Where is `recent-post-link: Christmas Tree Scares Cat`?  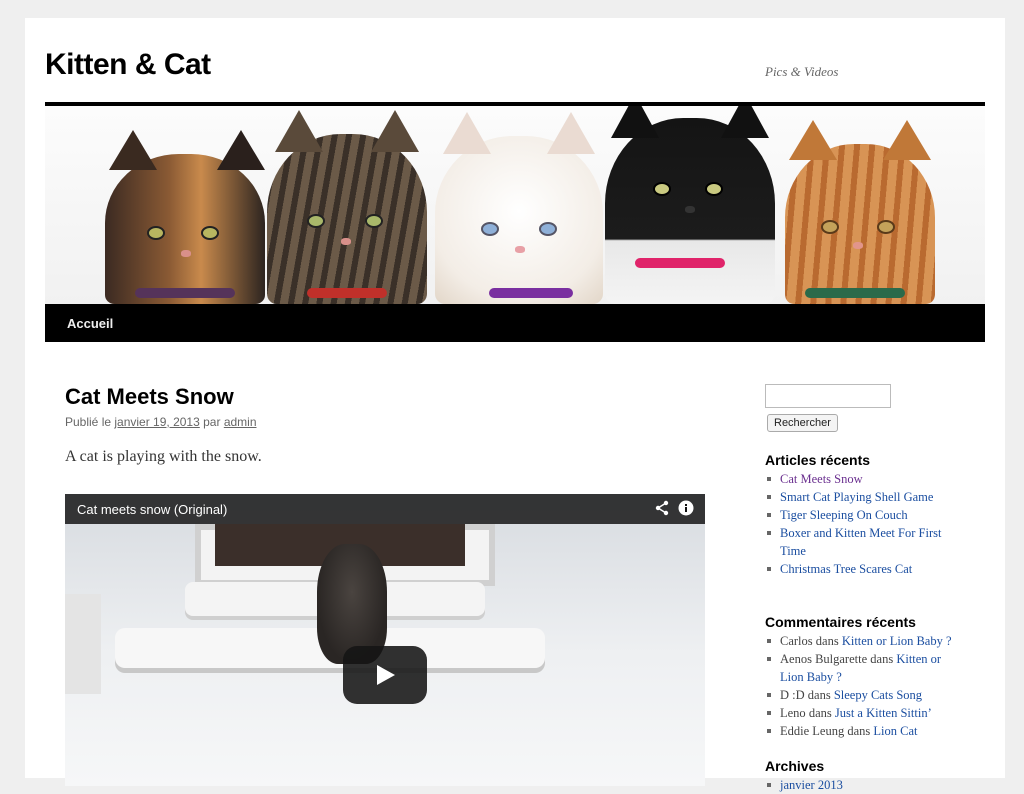
recent-post-link: Christmas Tree Scares Cat is located at coordinates (846, 569).